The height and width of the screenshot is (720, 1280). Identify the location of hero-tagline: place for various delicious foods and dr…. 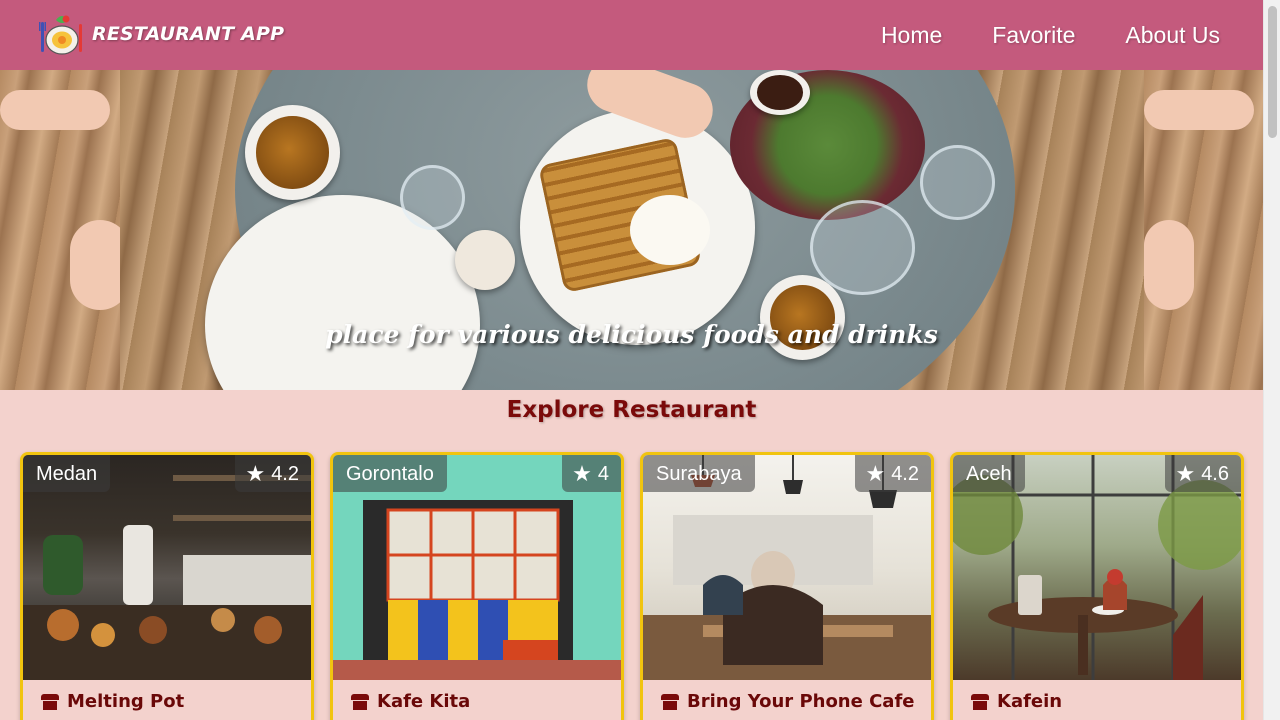
(631, 334).